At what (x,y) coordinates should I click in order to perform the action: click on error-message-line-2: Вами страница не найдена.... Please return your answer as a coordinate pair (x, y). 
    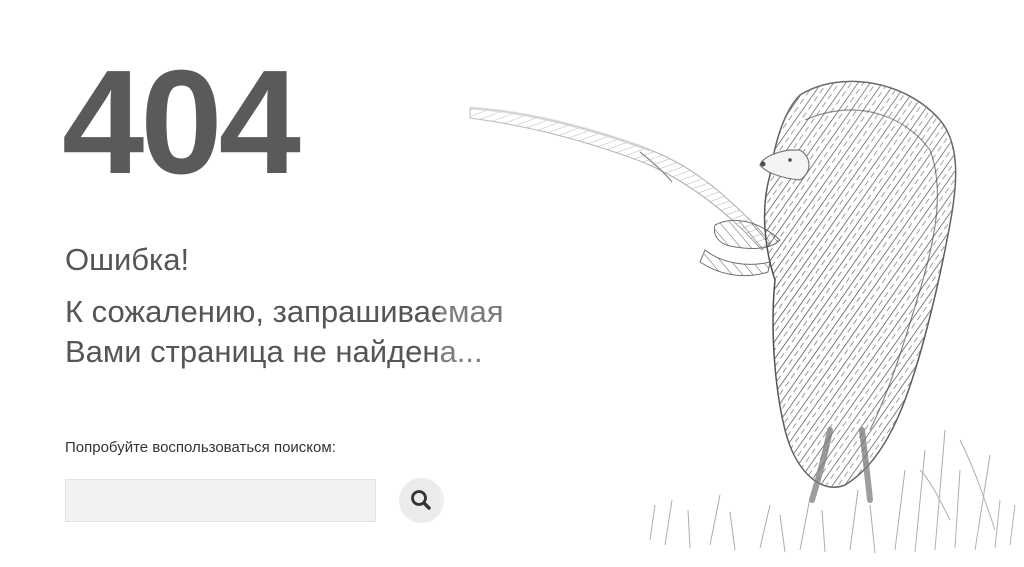
    Looking at the image, I should click on (274, 351).